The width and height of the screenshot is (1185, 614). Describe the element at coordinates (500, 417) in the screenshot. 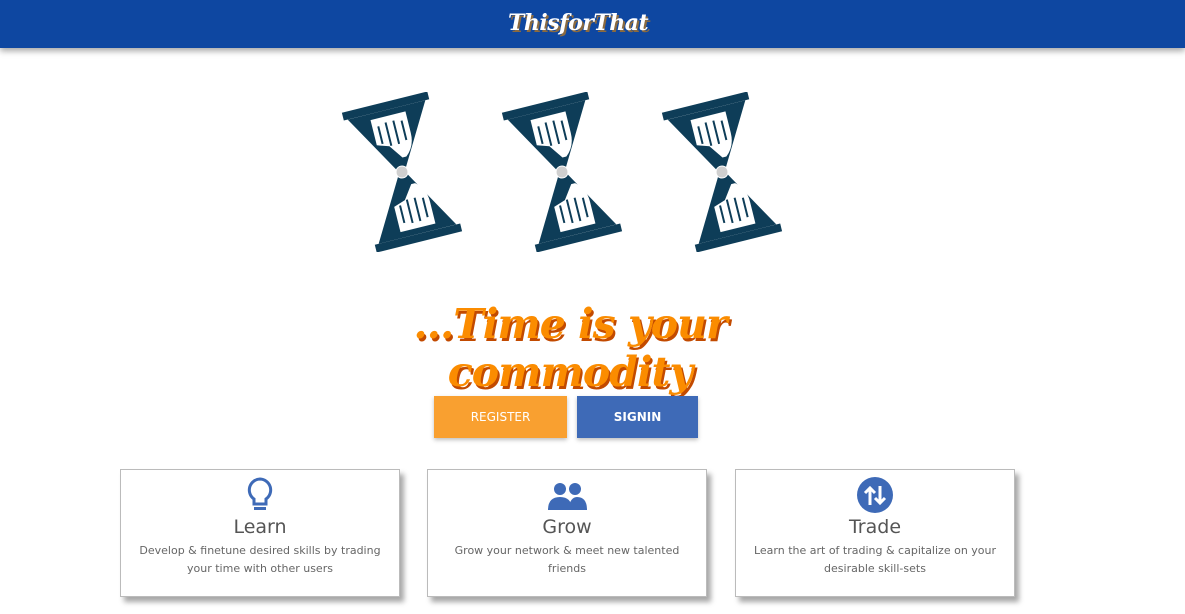

I see `register-button: REGISTER` at that location.